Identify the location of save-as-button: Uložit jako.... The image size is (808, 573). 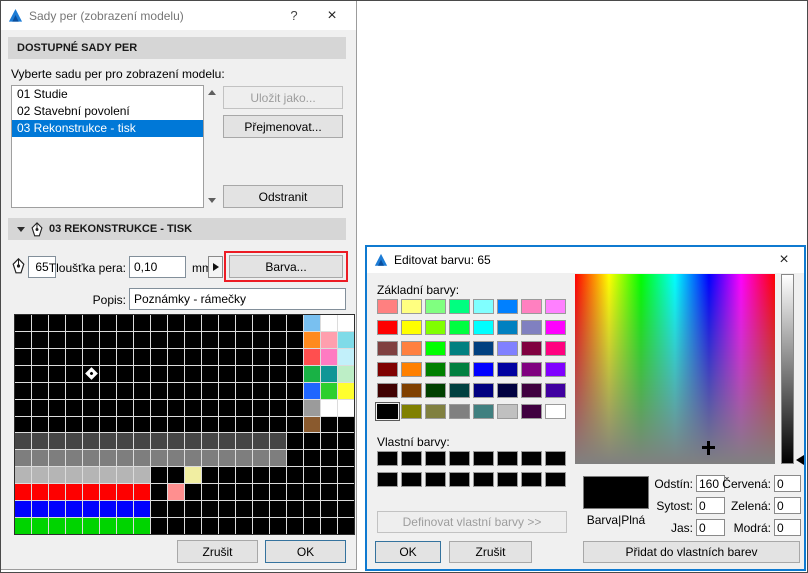
(283, 97).